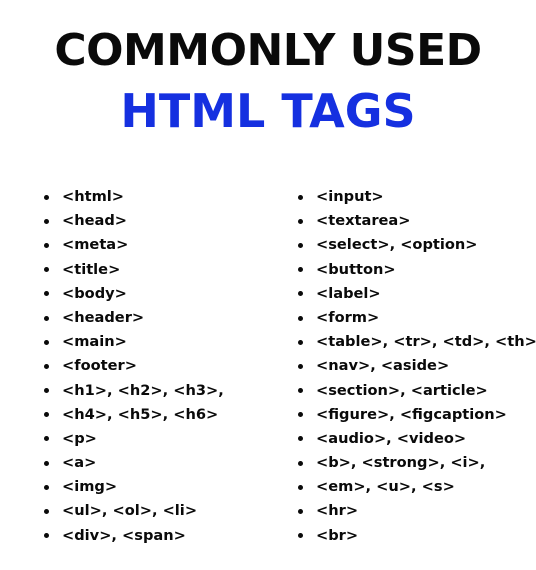 The image size is (536, 570). I want to click on tag-label: <b>, <strong>, <i>,, so click(401, 463).